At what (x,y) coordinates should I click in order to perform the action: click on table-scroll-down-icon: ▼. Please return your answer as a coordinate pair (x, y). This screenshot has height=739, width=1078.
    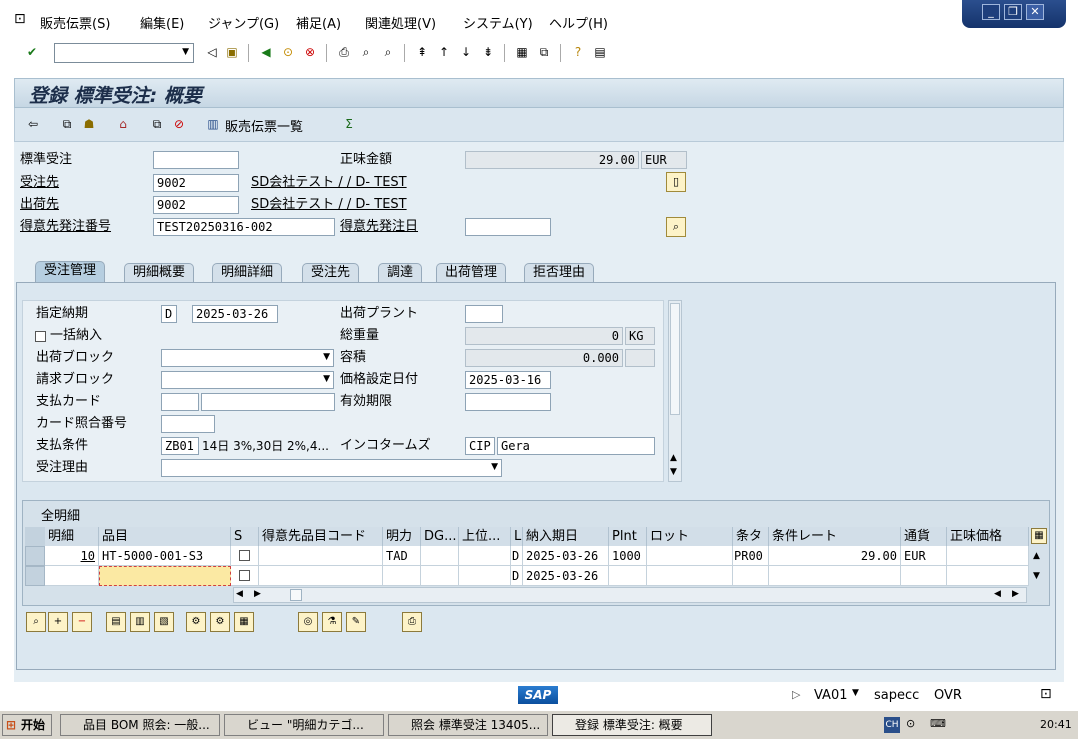
    Looking at the image, I should click on (1036, 576).